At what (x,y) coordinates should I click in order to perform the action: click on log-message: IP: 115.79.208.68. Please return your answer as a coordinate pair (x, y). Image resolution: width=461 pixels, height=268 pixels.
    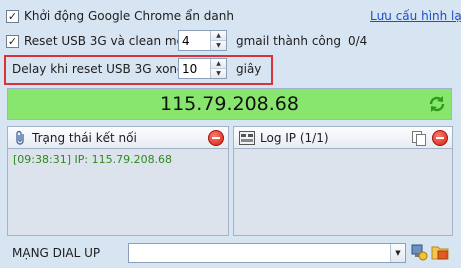
    Looking at the image, I should click on (123, 159).